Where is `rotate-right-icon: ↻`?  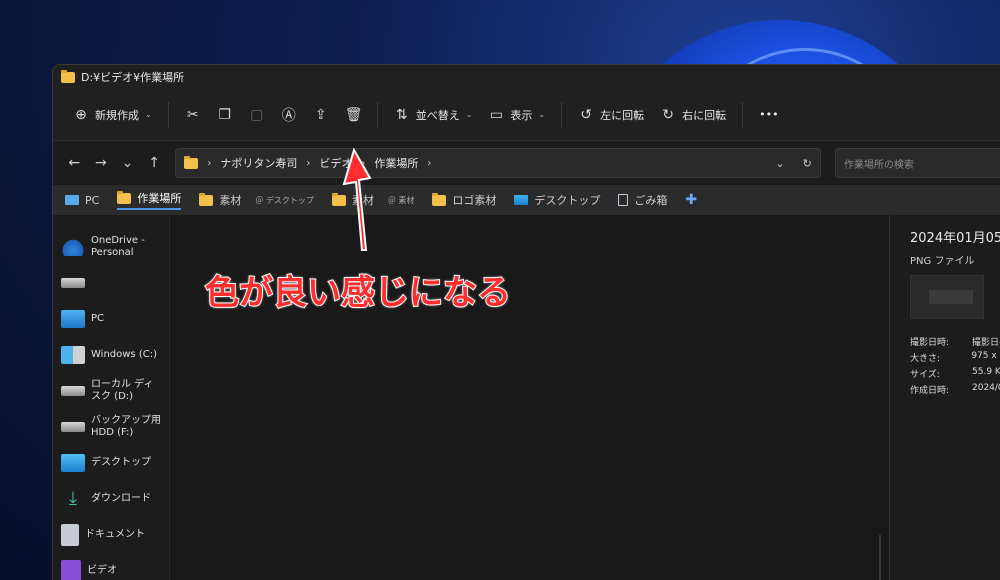
rotate-right-icon: ↻ is located at coordinates (668, 114).